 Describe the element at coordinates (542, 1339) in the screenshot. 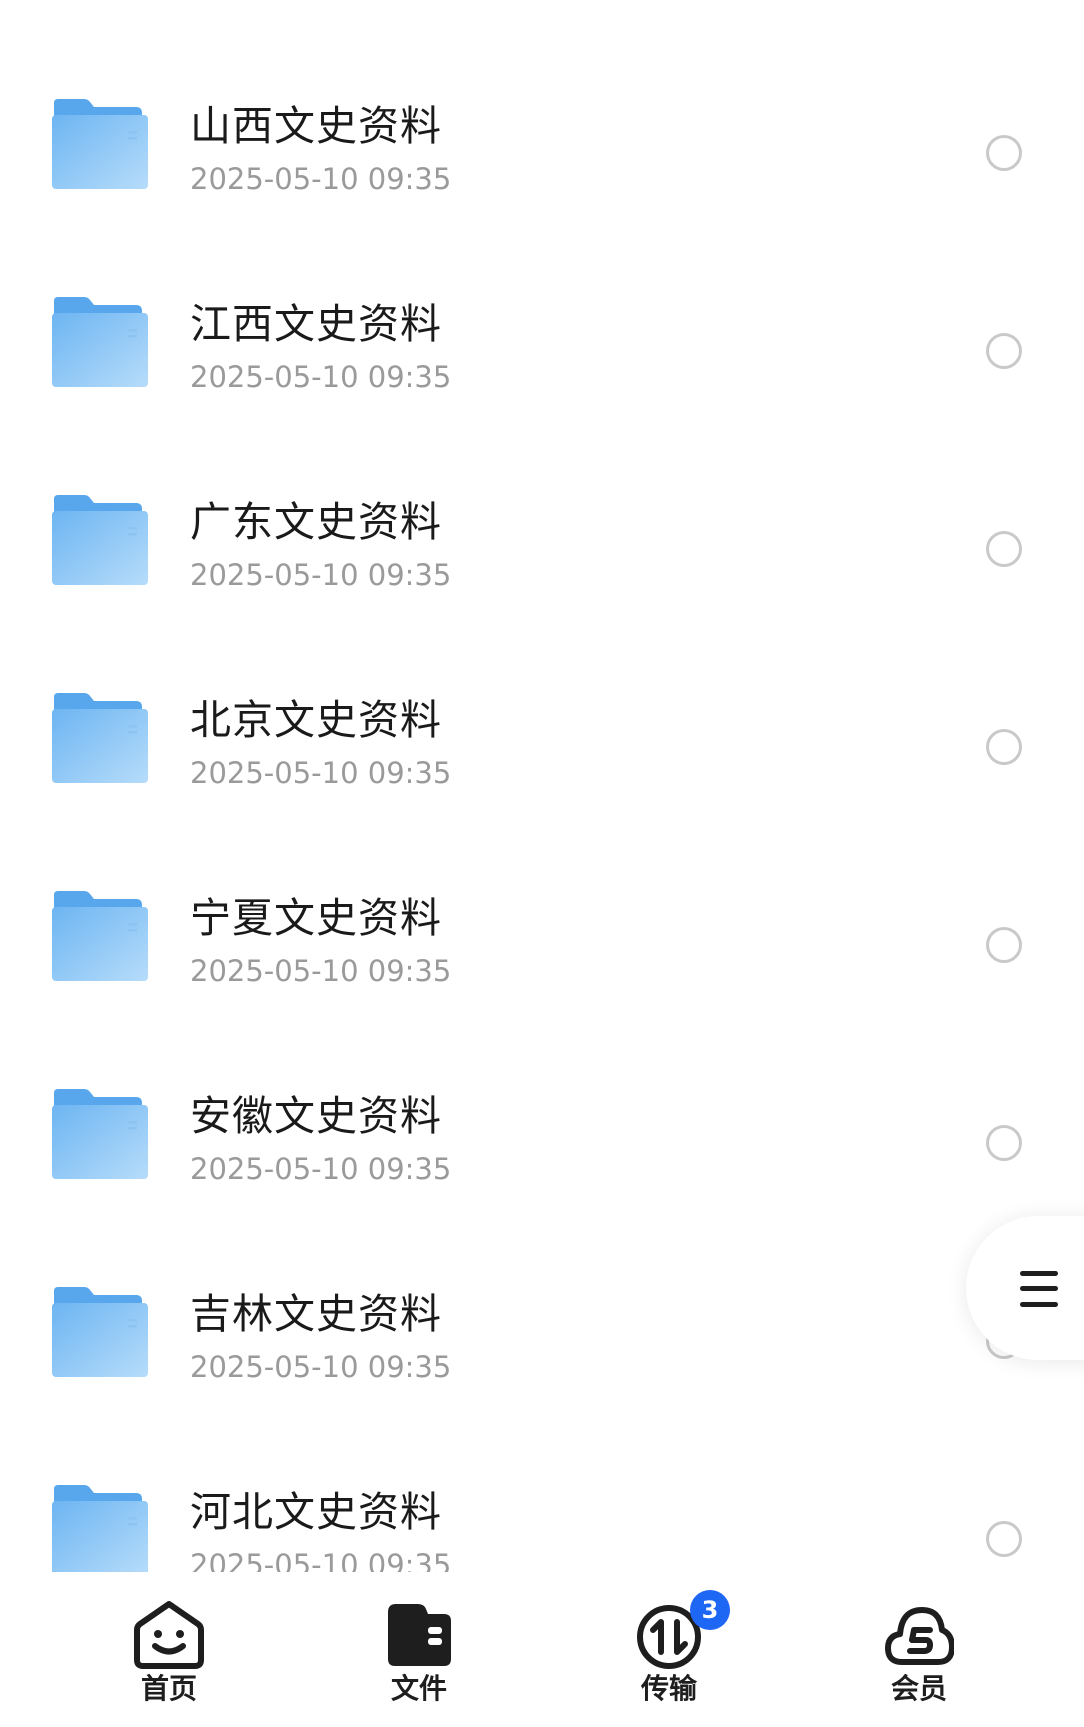

I see `list-item: 吉林文史资料 2025-05-10 09:35` at that location.